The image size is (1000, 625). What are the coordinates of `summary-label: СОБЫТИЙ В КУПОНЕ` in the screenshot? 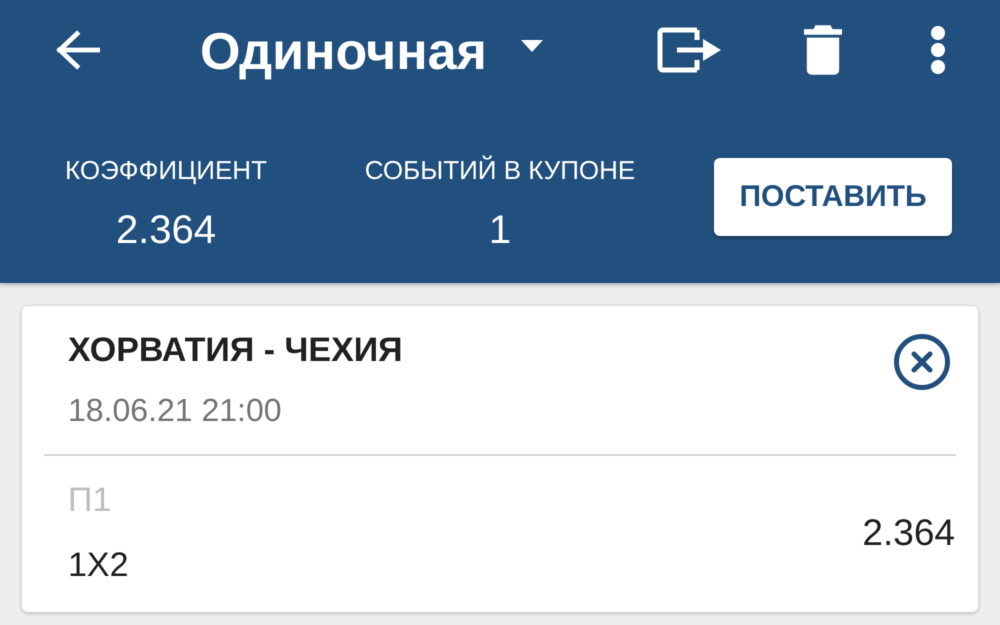 It's located at (500, 170).